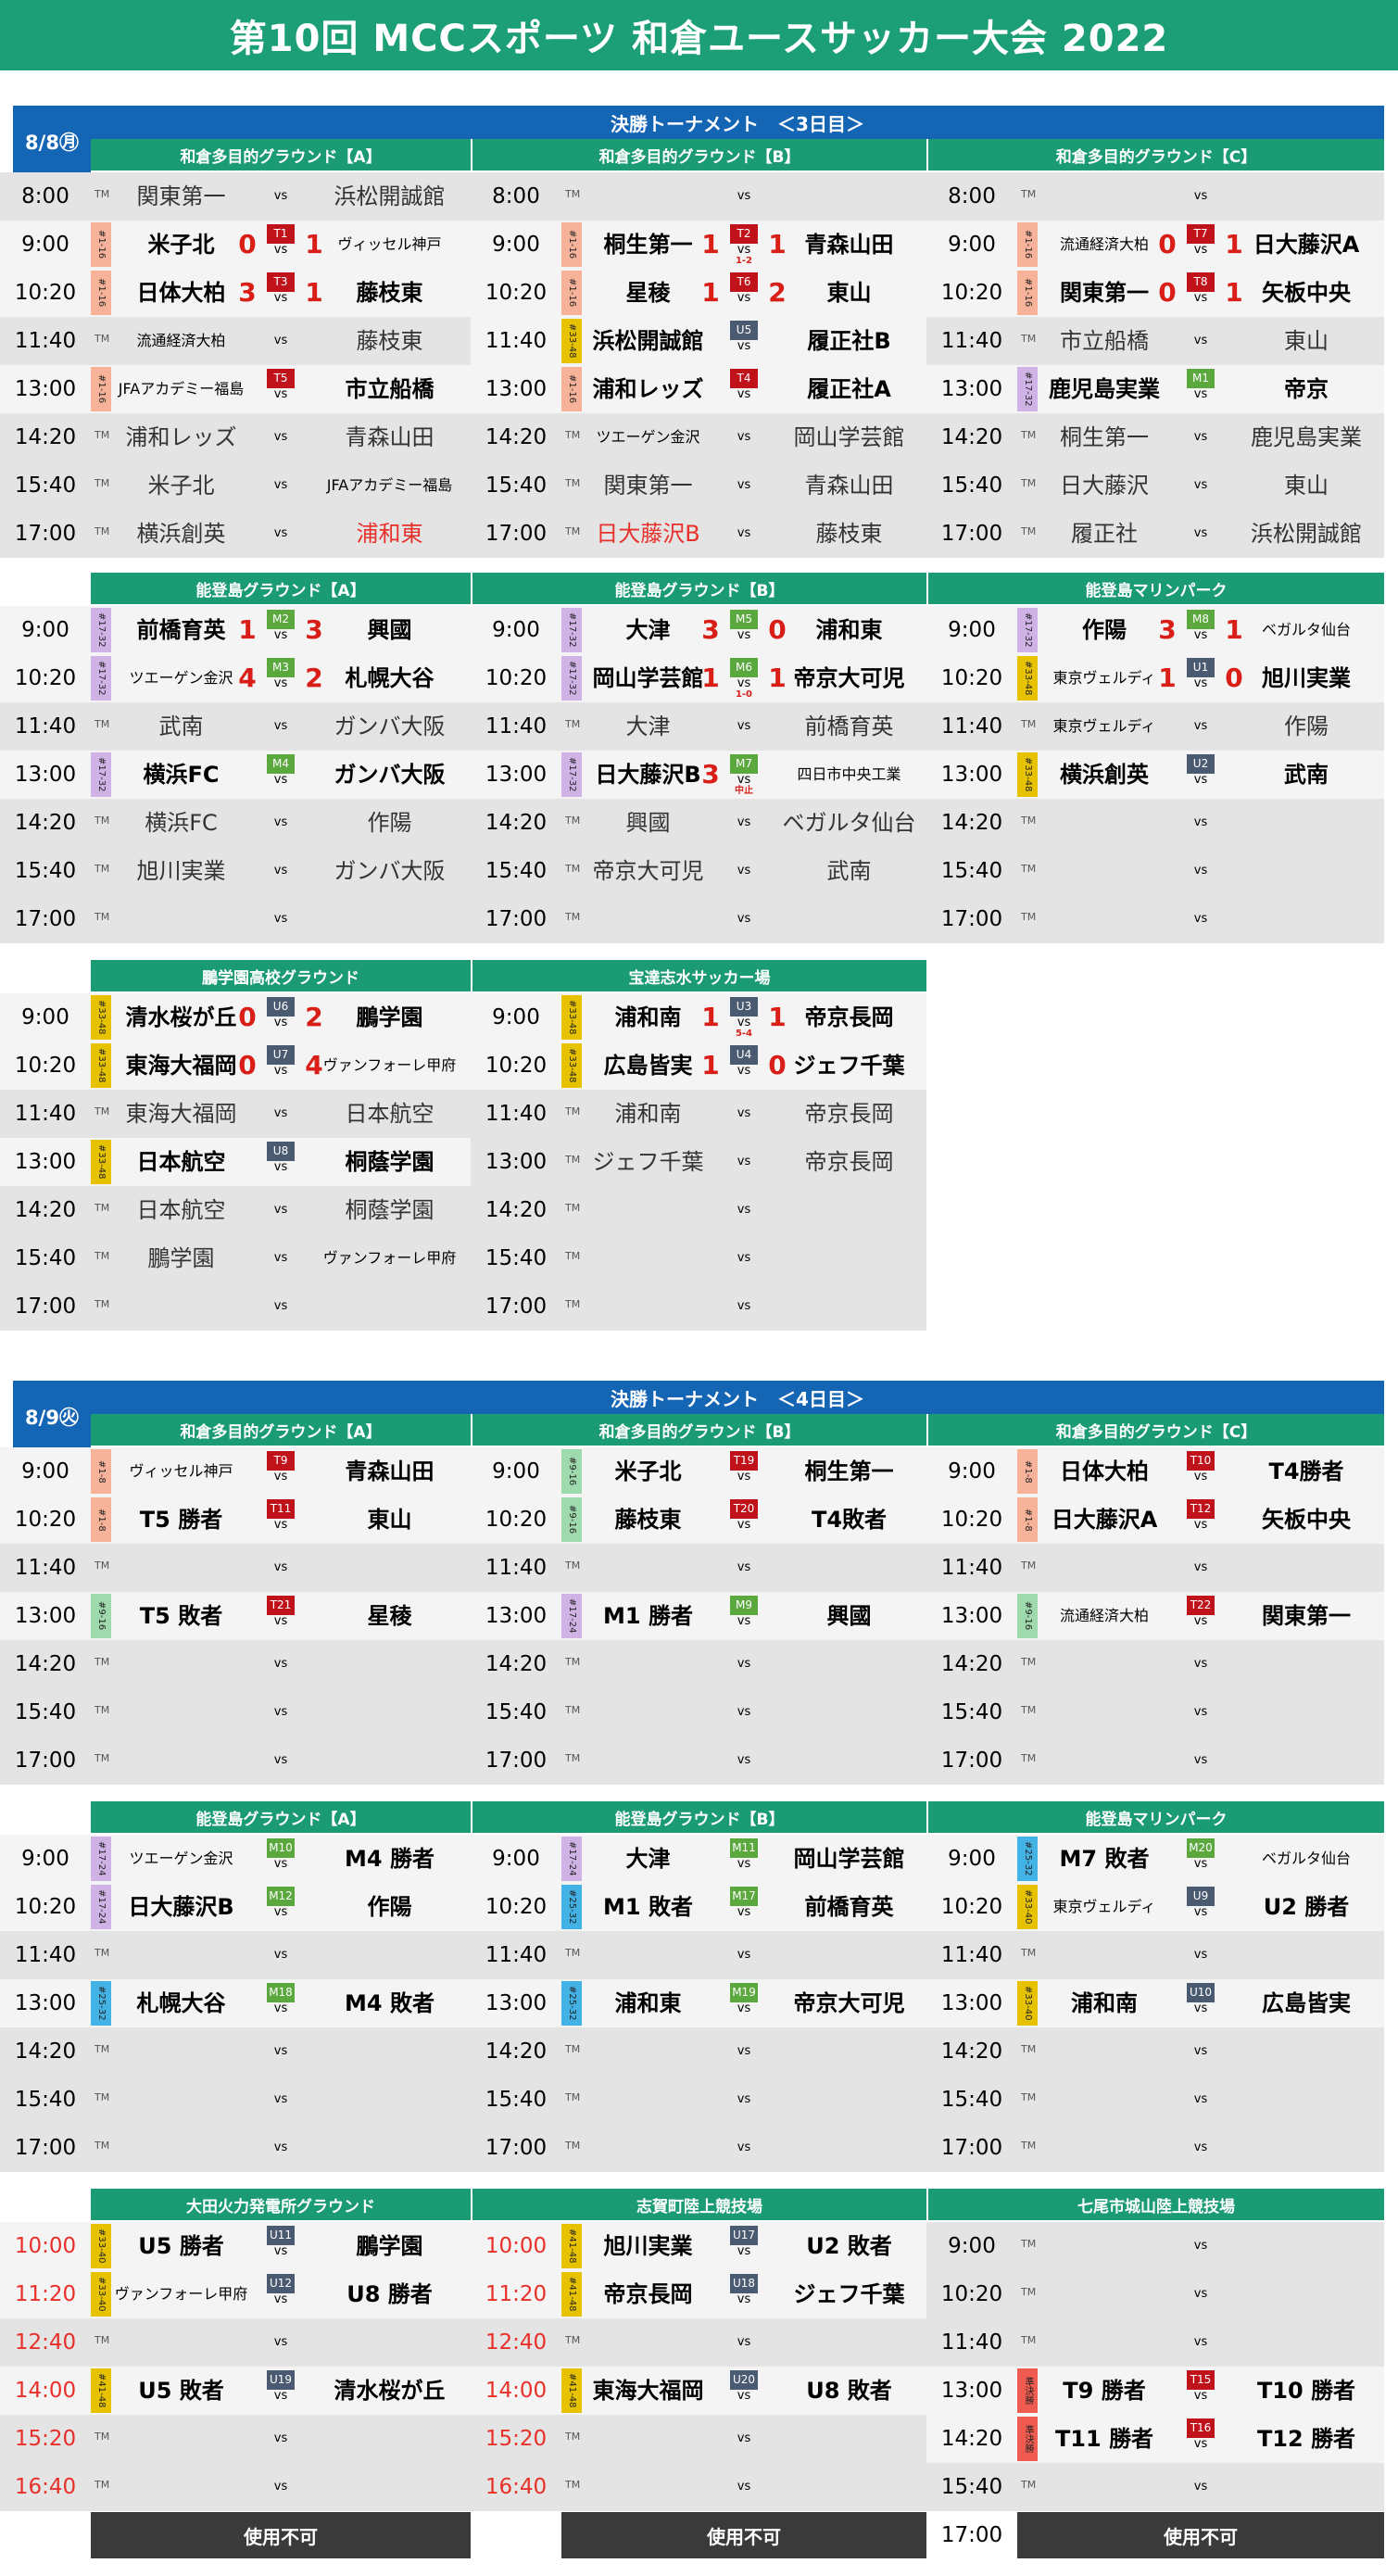 This screenshot has height=2576, width=1398. Describe the element at coordinates (1155, 2487) in the screenshot. I see `match-row: 15:40 TM vs` at that location.